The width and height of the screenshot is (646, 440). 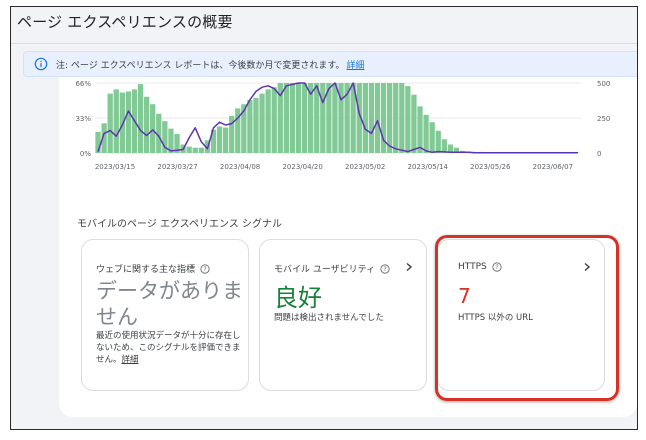 I want to click on card-description: 最近の使用状況データが十分に存在しないため、このシグナルを評価できません。詳細, so click(x=169, y=348).